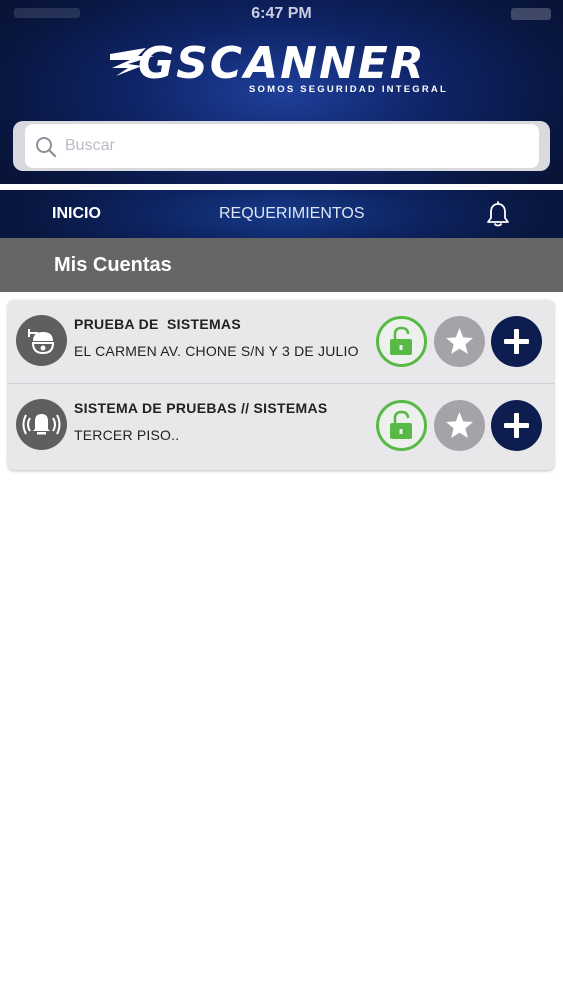  Describe the element at coordinates (498, 215) in the screenshot. I see `bell-icon` at that location.